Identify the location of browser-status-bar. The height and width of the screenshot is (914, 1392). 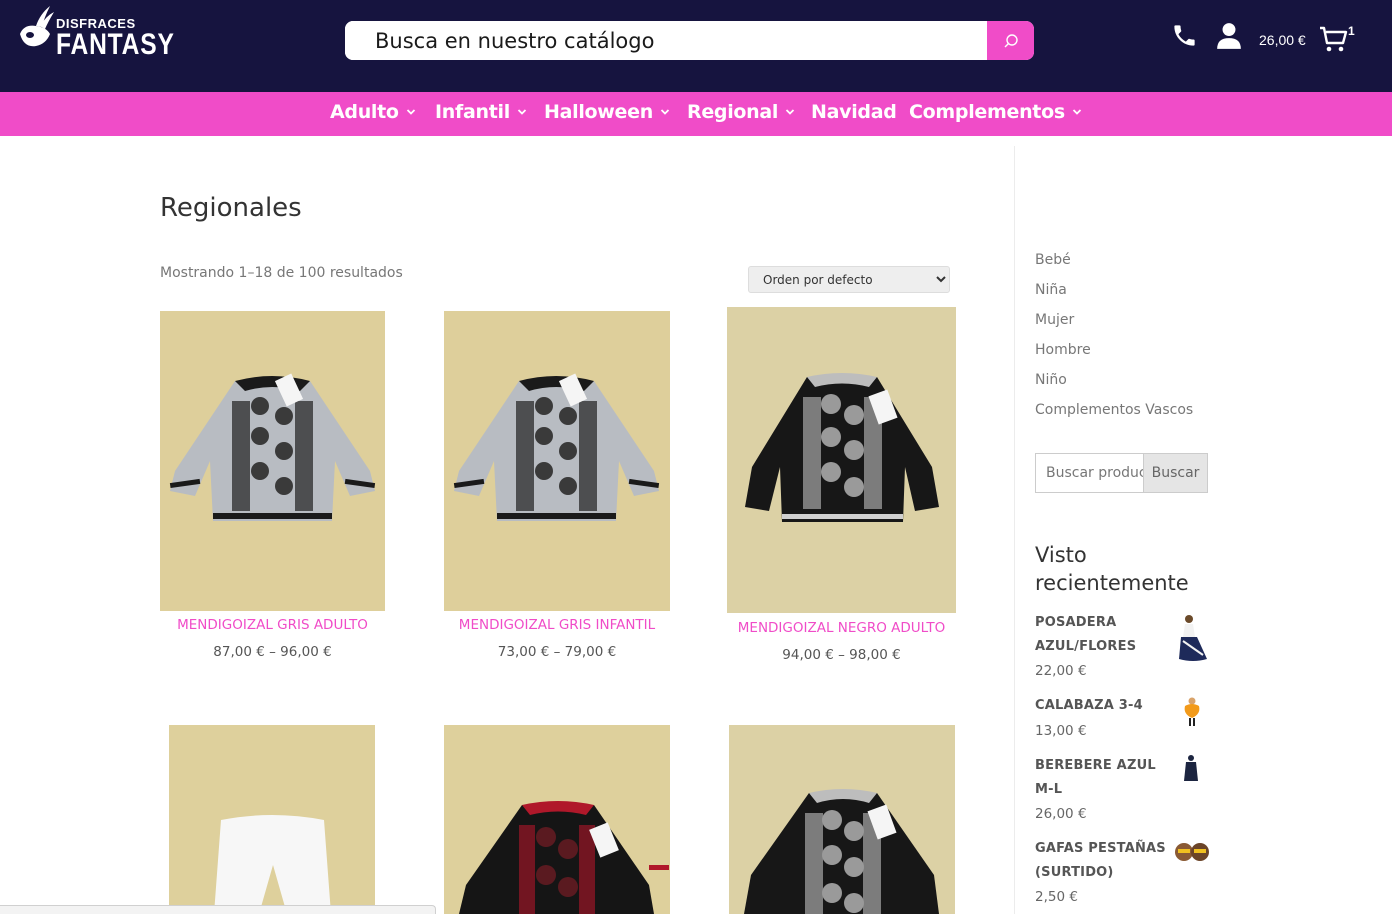
(218, 909).